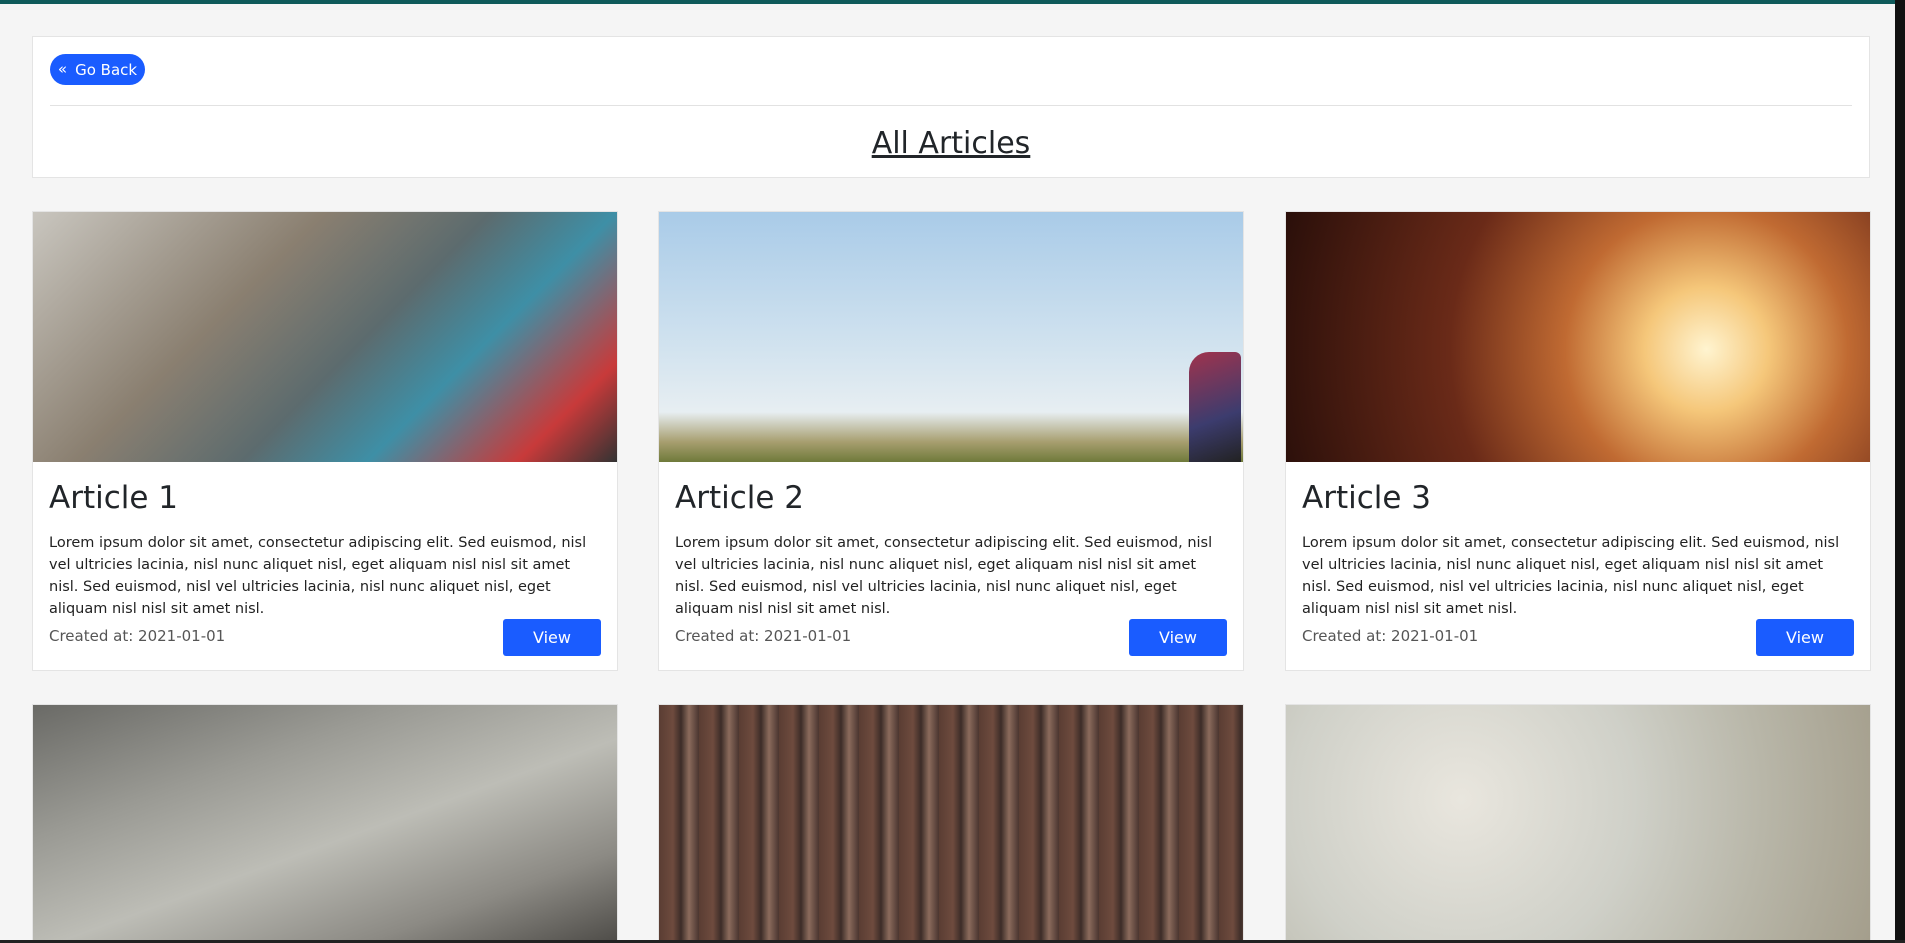  What do you see at coordinates (952, 2) in the screenshot?
I see `top-accent-bar` at bounding box center [952, 2].